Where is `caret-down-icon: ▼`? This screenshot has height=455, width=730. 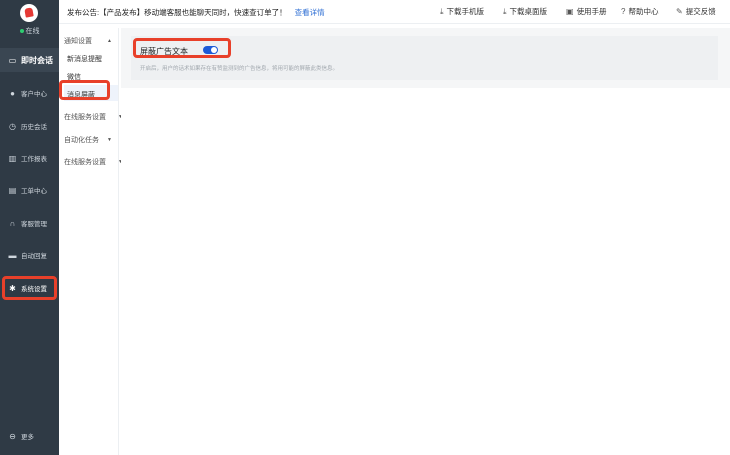 caret-down-icon: ▼ is located at coordinates (109, 140).